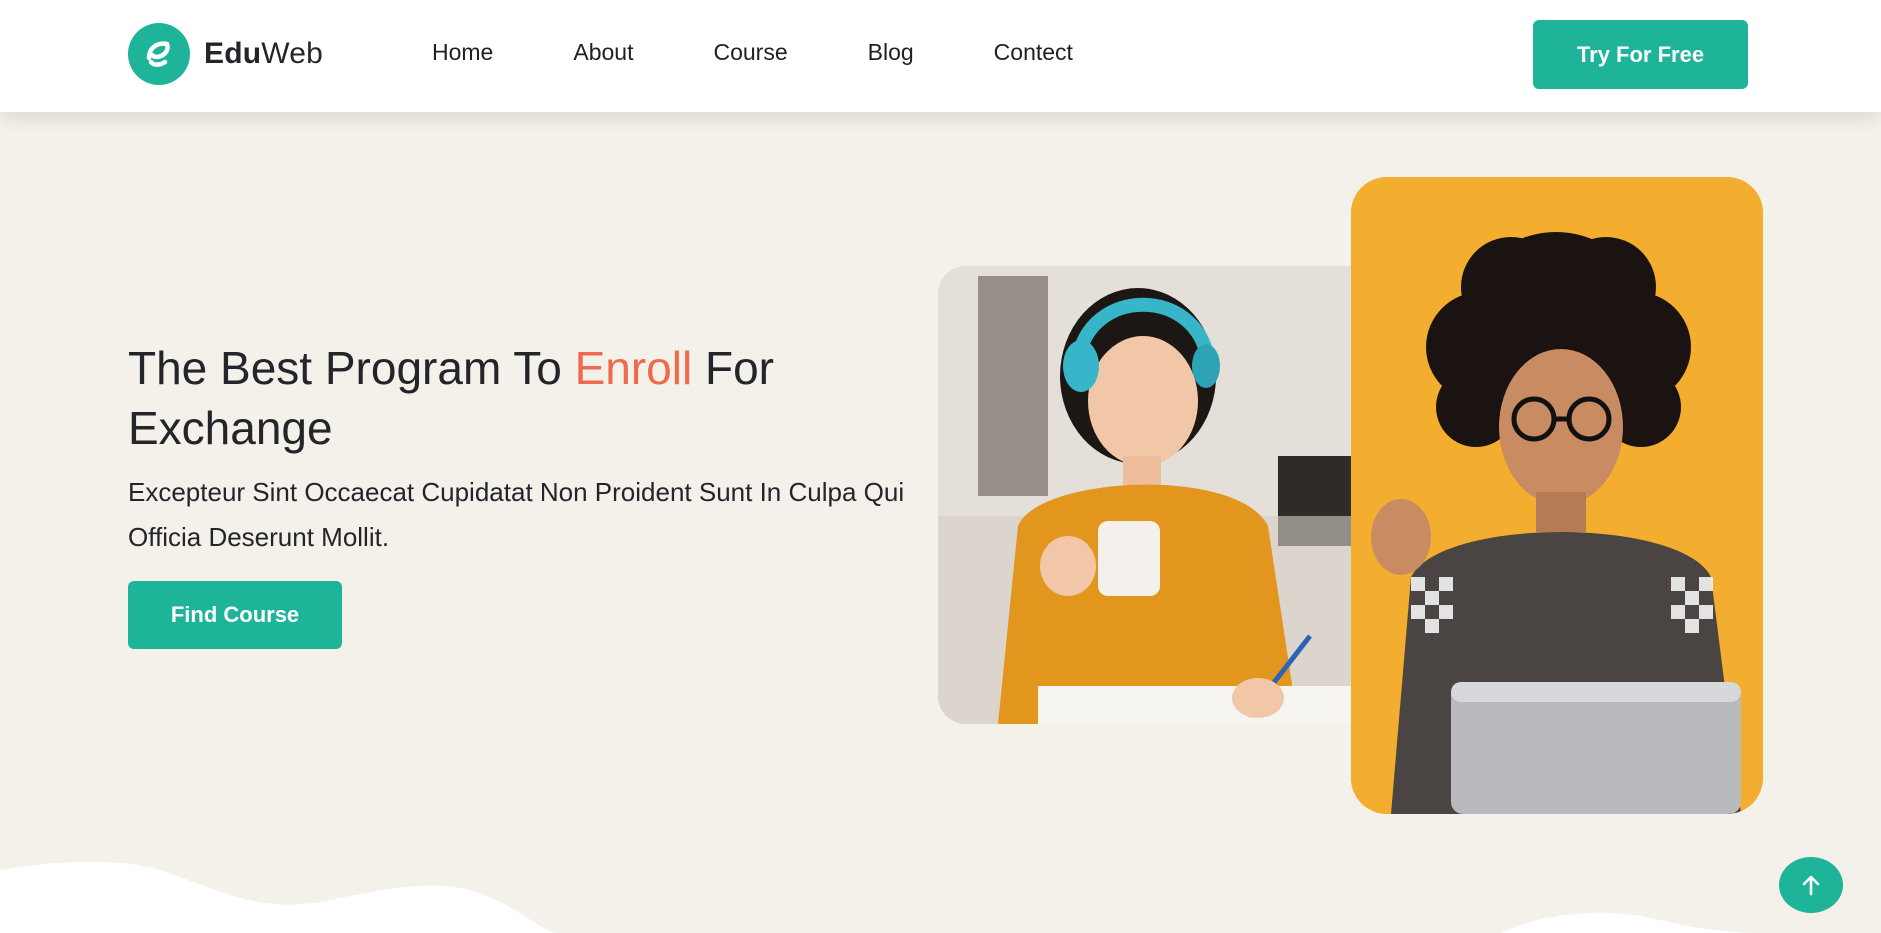  I want to click on nav-about: About, so click(603, 52).